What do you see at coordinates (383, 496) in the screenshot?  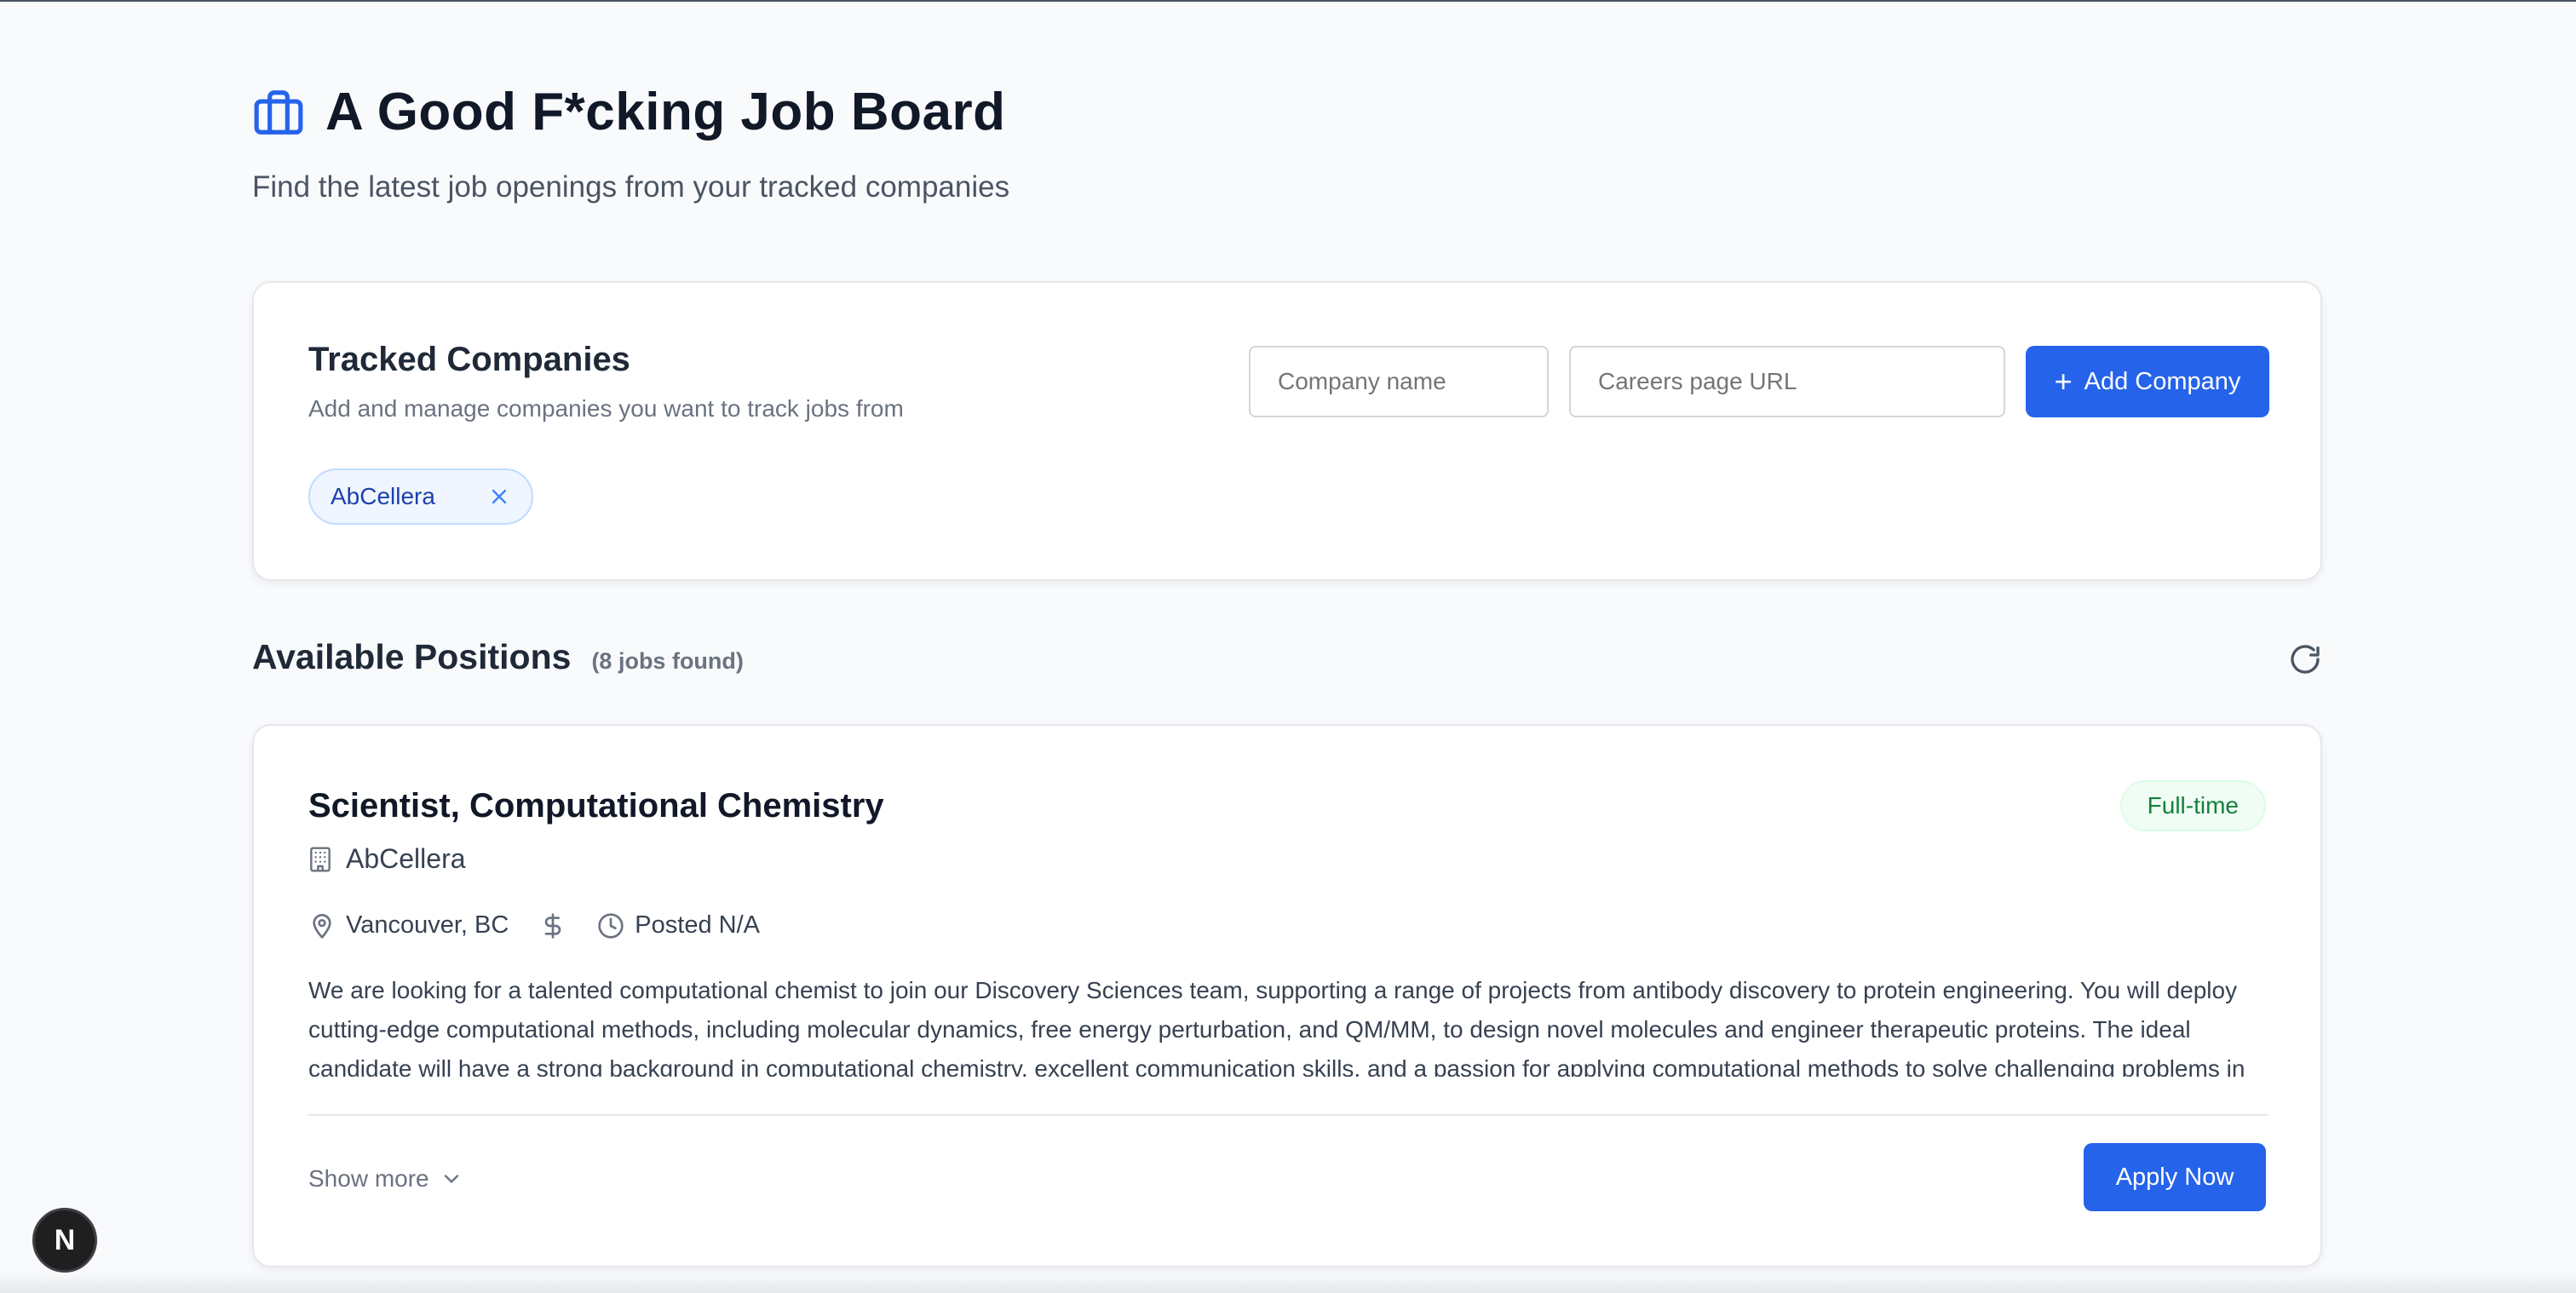 I see `company-chip-label: AbCellera` at bounding box center [383, 496].